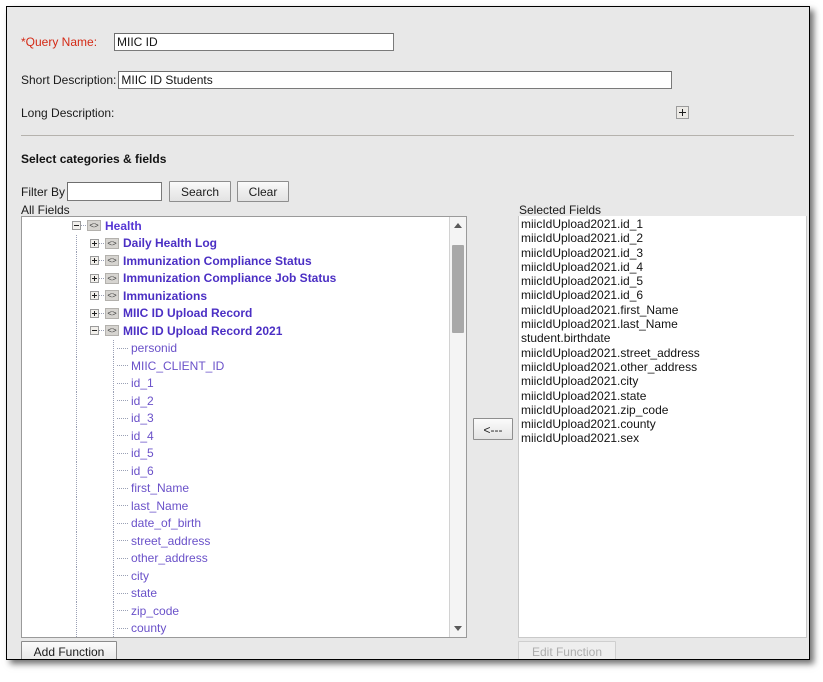  What do you see at coordinates (662, 253) in the screenshot?
I see `selected-field-item: miicIdUpload2021.id_3` at bounding box center [662, 253].